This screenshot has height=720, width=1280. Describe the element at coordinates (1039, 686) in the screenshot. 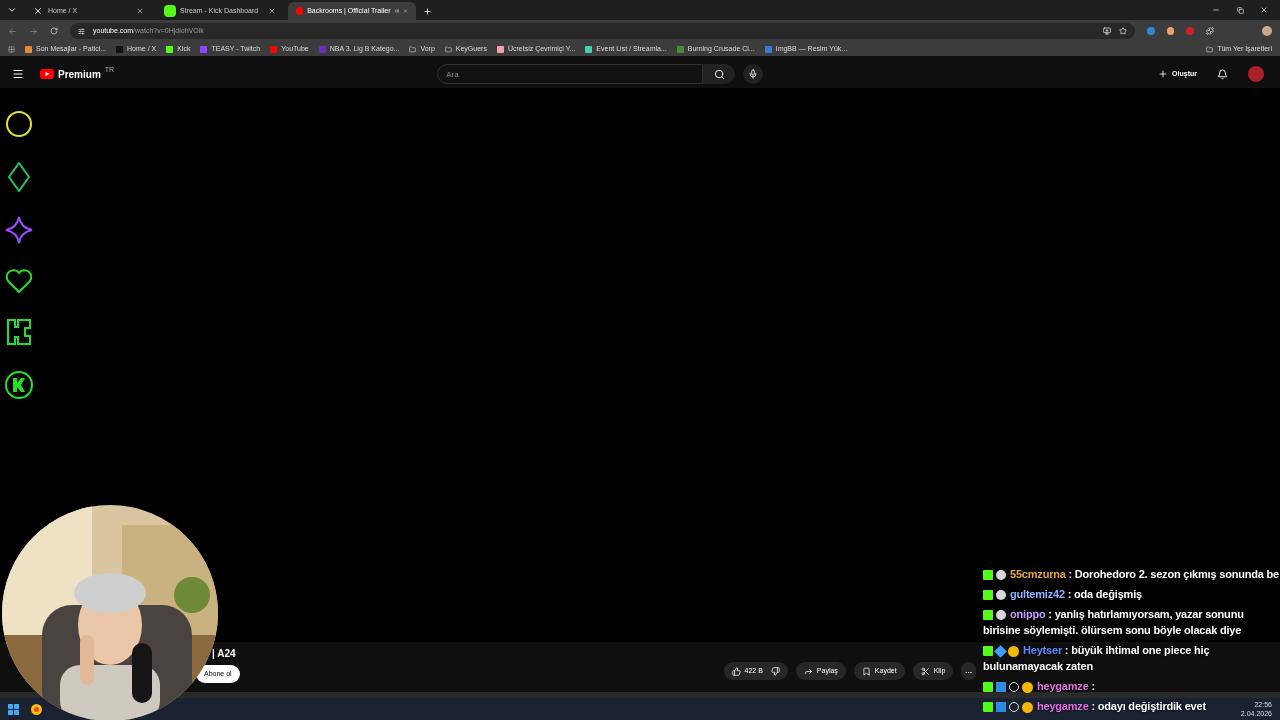

I see `chat-message: heygamze :` at that location.